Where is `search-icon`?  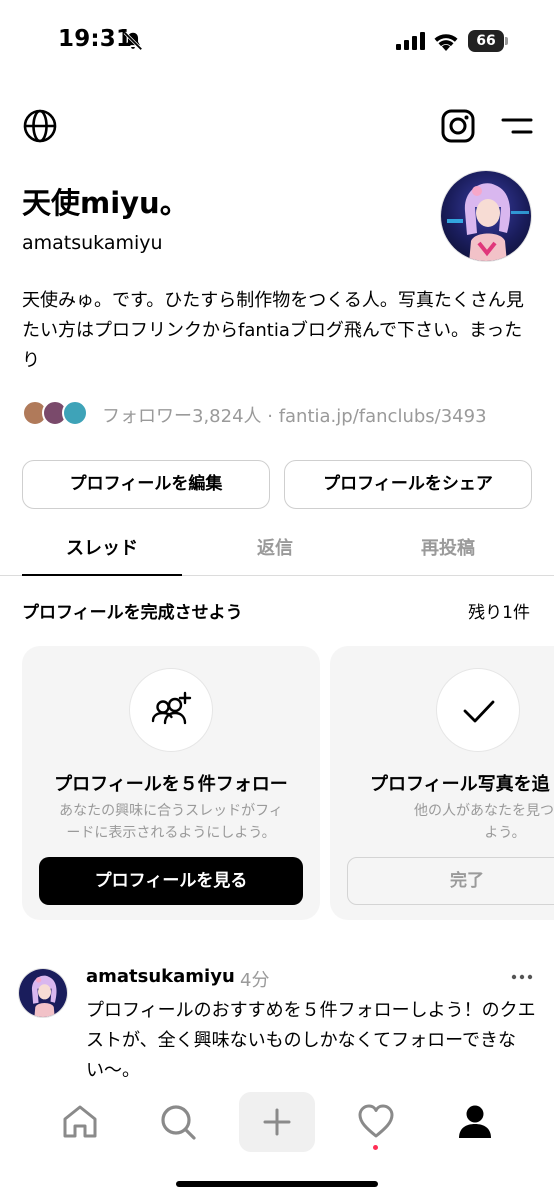 search-icon is located at coordinates (178, 1122).